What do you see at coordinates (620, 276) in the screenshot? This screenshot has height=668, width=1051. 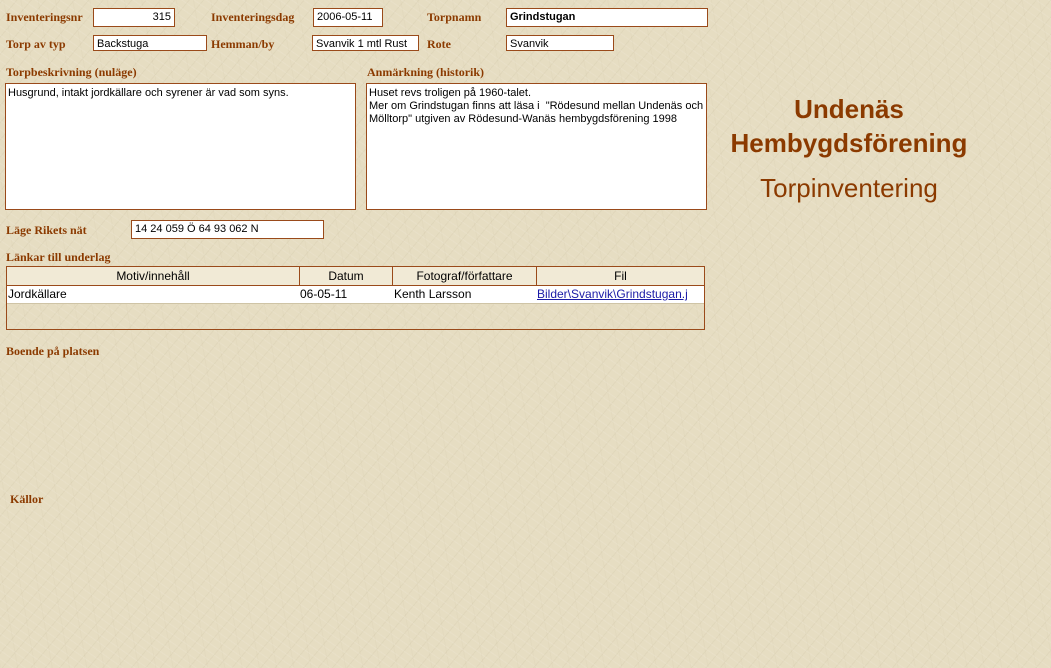 I see `column-header-fil: Fil` at bounding box center [620, 276].